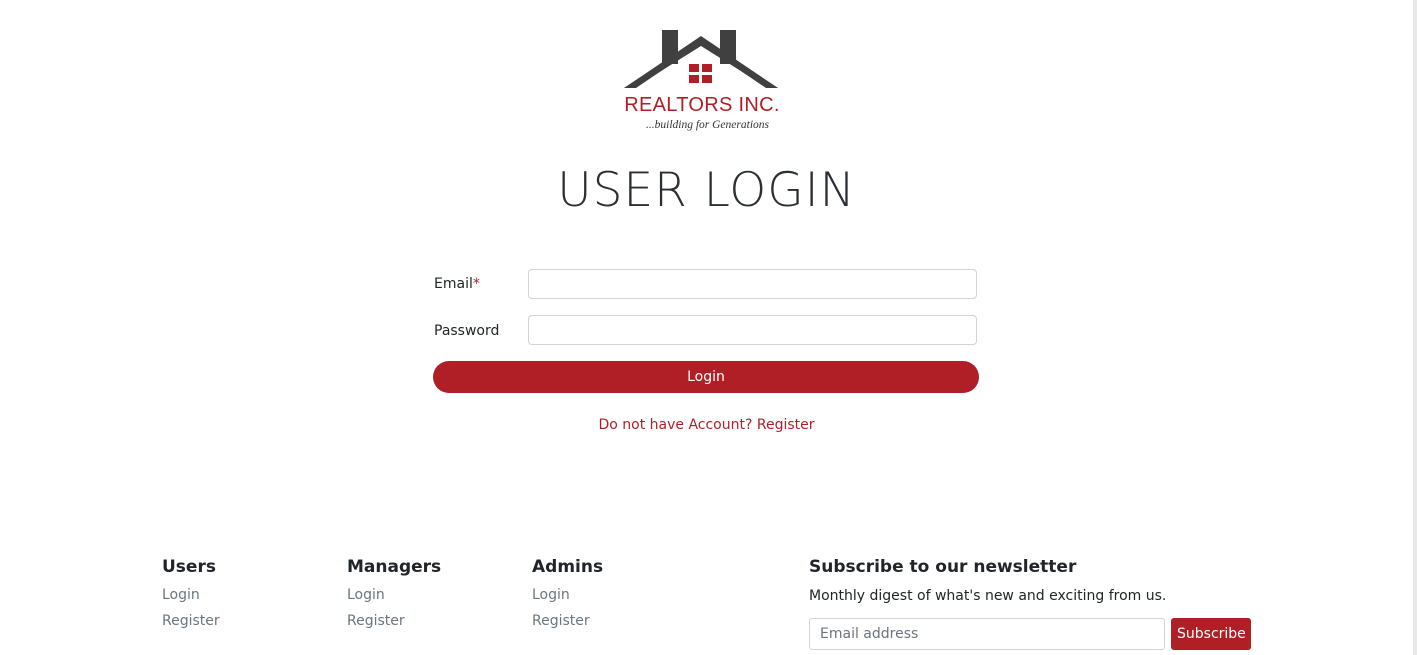  Describe the element at coordinates (752, 330) in the screenshot. I see `password-input` at that location.